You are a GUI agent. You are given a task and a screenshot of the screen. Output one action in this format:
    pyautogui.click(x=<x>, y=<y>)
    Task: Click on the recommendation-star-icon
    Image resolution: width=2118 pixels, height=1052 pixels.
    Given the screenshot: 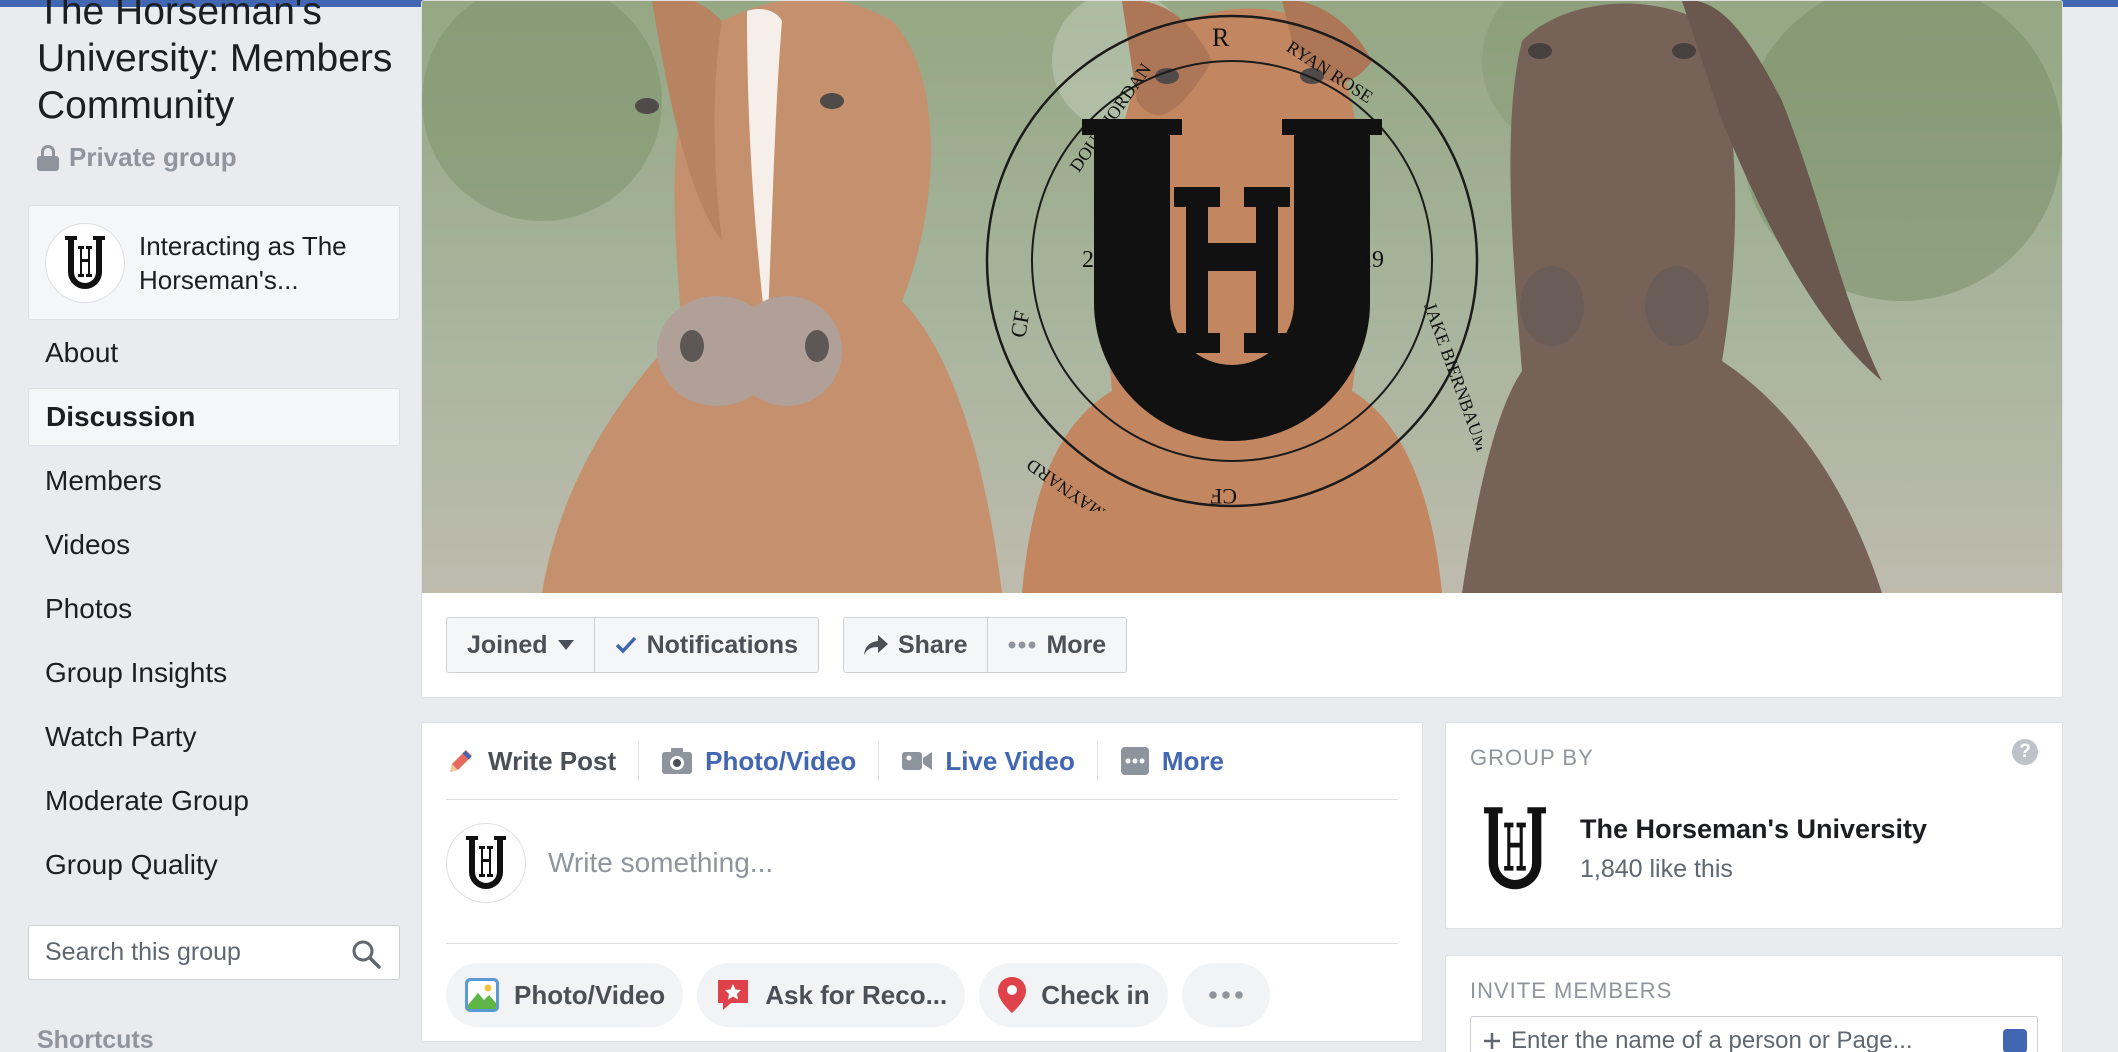 What is the action you would take?
    pyautogui.click(x=733, y=995)
    